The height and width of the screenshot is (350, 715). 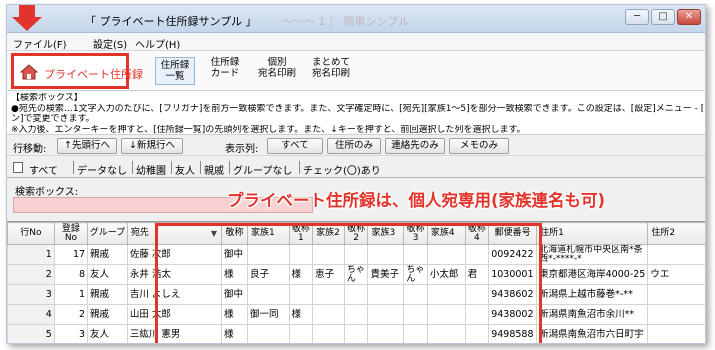 I want to click on tab-no-group: グループなし, so click(x=262, y=169).